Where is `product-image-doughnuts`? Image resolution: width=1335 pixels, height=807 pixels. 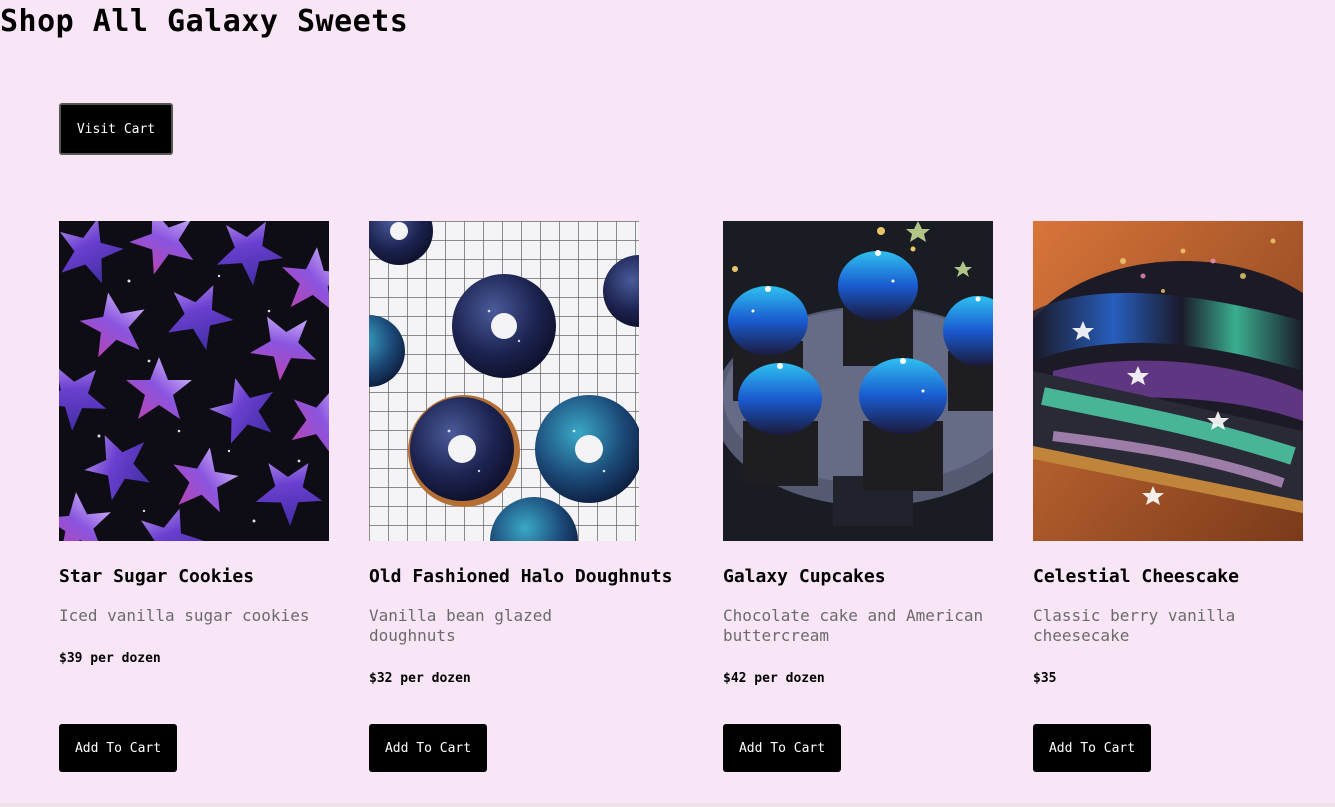 product-image-doughnuts is located at coordinates (504, 381).